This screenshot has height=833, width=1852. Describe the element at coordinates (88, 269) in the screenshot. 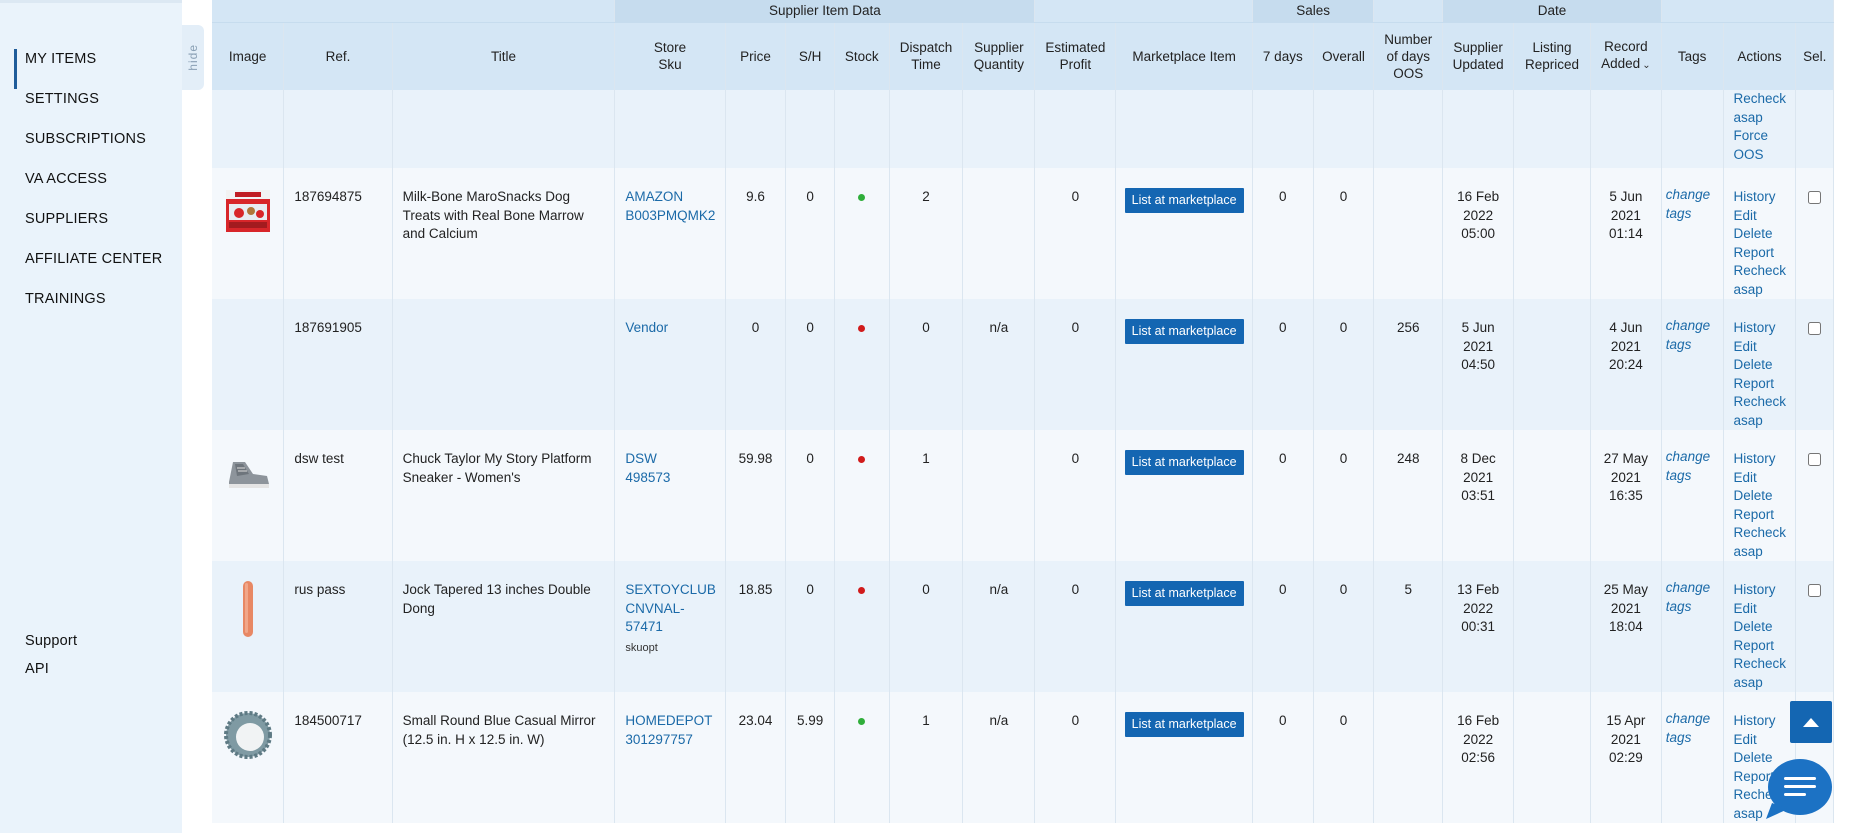

I see `sidebar-item-affiliate-center: AFFILIATE CENTER` at that location.